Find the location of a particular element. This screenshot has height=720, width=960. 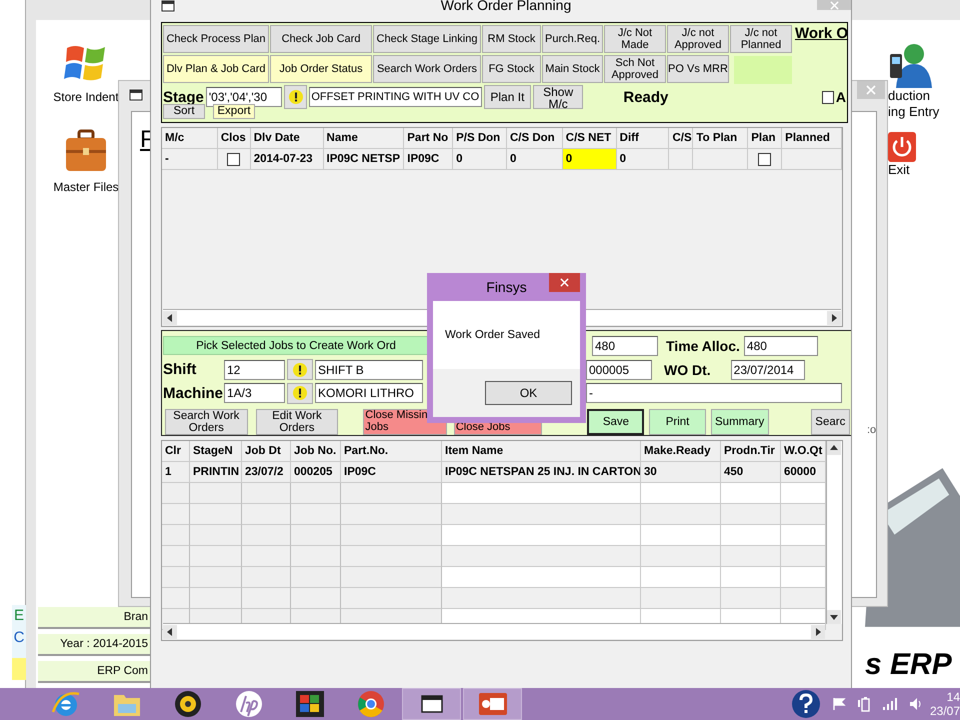

column-header: Part.No. is located at coordinates (391, 451).